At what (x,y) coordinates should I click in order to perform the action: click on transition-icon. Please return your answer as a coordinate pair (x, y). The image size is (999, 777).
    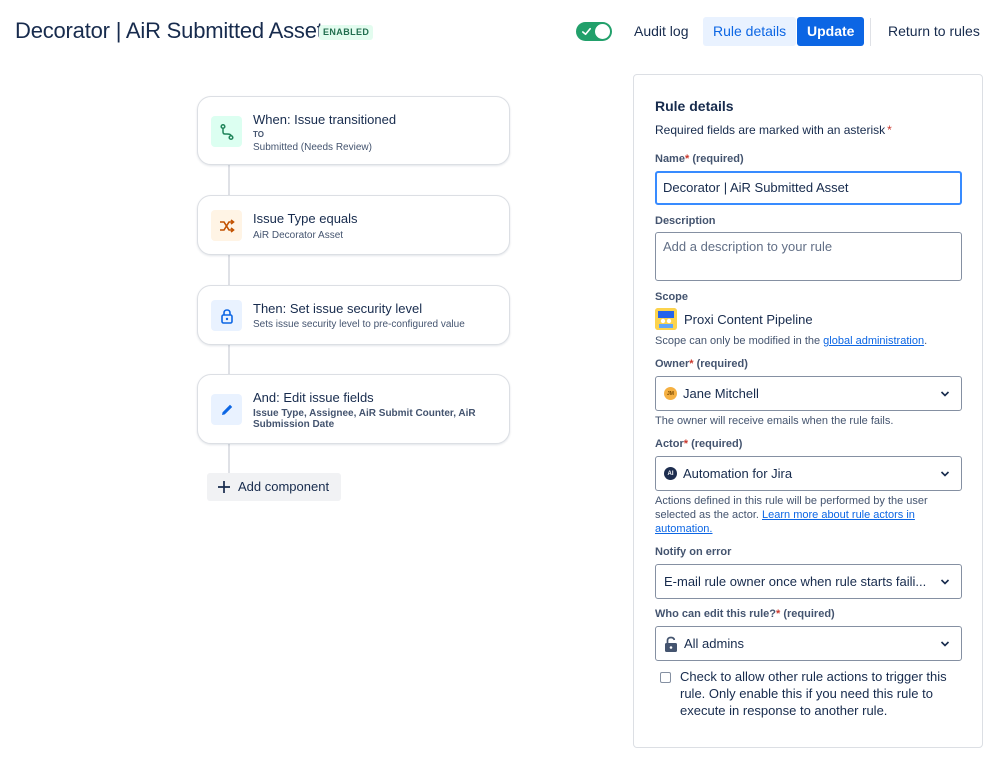
    Looking at the image, I should click on (226, 131).